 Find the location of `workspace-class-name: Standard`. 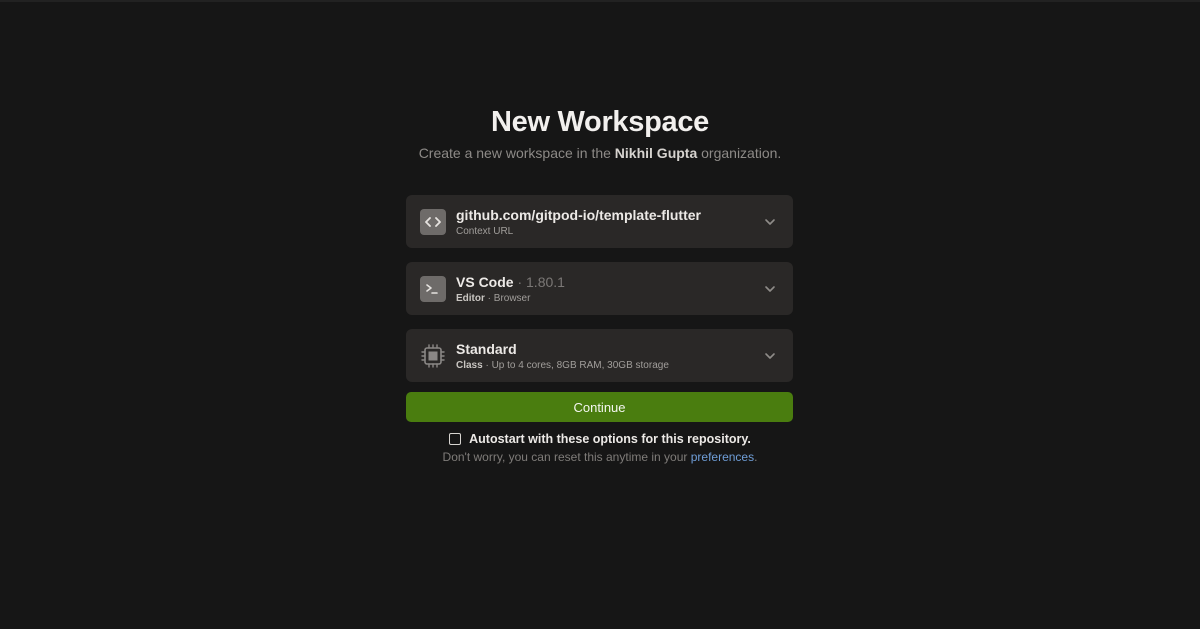

workspace-class-name: Standard is located at coordinates (486, 349).